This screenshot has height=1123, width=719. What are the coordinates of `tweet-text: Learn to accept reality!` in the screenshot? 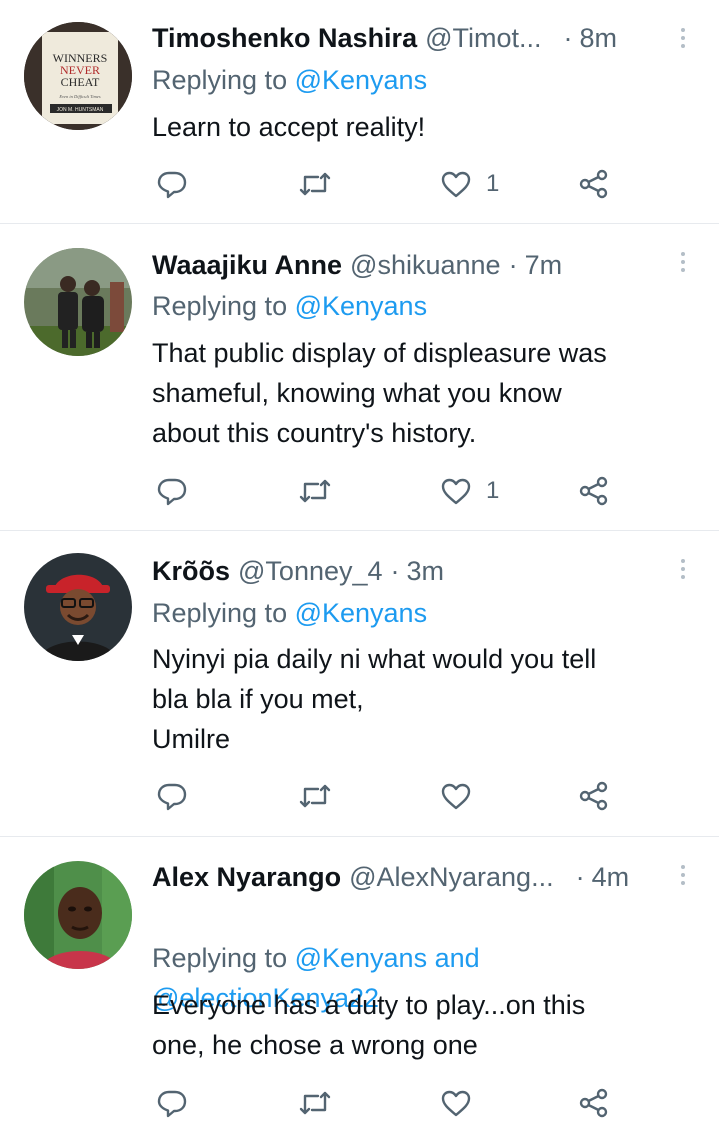 It's located at (289, 127).